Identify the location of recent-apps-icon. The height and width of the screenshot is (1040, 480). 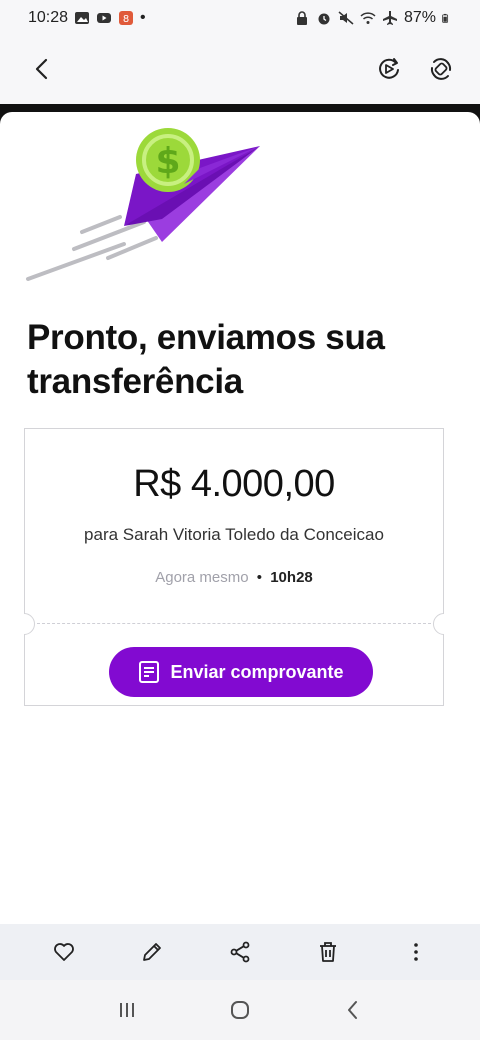
(127, 1010).